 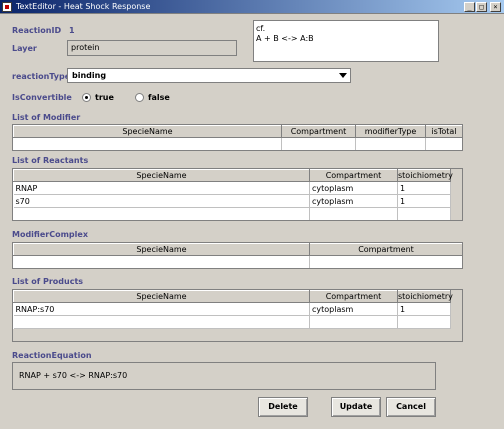 I want to click on table-row: RNAP cytoplasm 1, so click(x=232, y=188).